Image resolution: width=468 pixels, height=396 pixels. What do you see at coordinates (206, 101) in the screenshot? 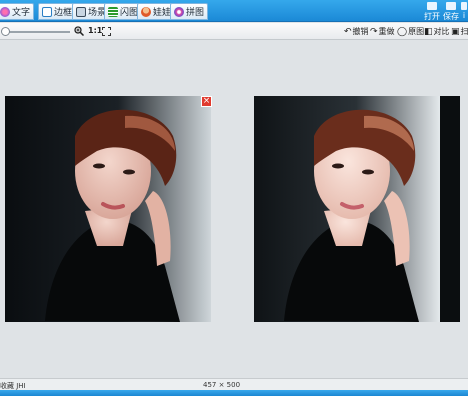
I see `close-image-button: ×` at bounding box center [206, 101].